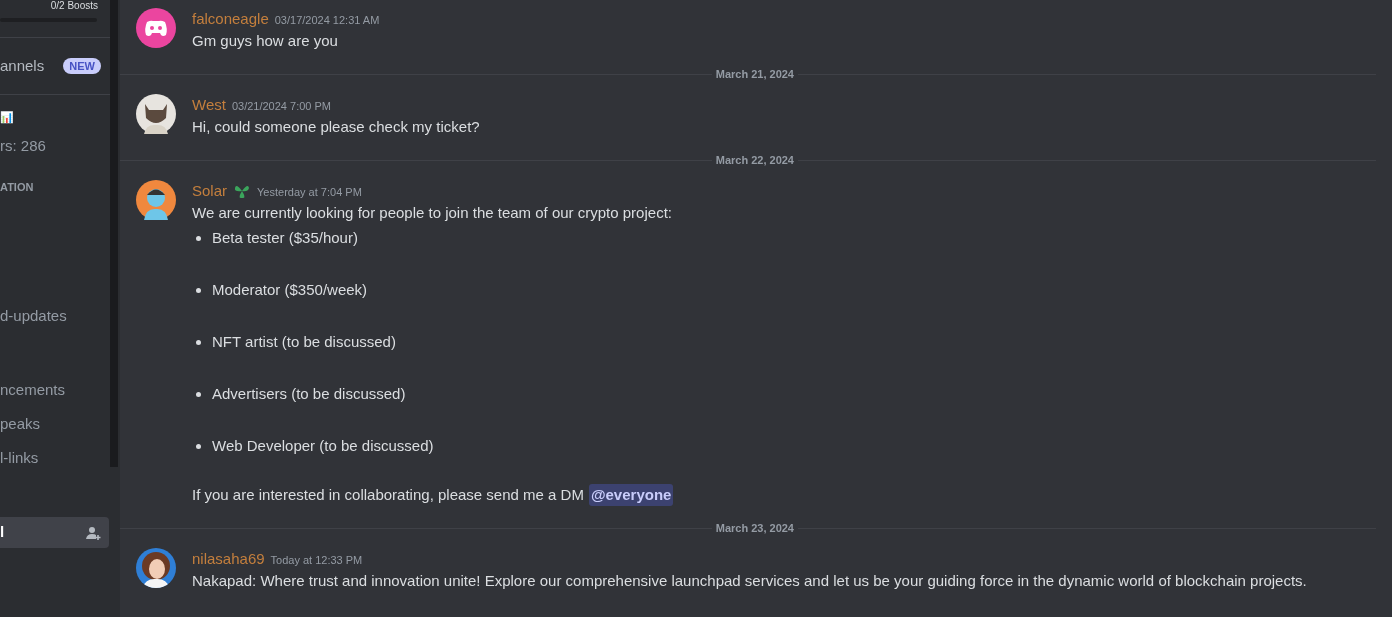  Describe the element at coordinates (336, 126) in the screenshot. I see `message-text: Hi, could someone please check my ticket?` at that location.